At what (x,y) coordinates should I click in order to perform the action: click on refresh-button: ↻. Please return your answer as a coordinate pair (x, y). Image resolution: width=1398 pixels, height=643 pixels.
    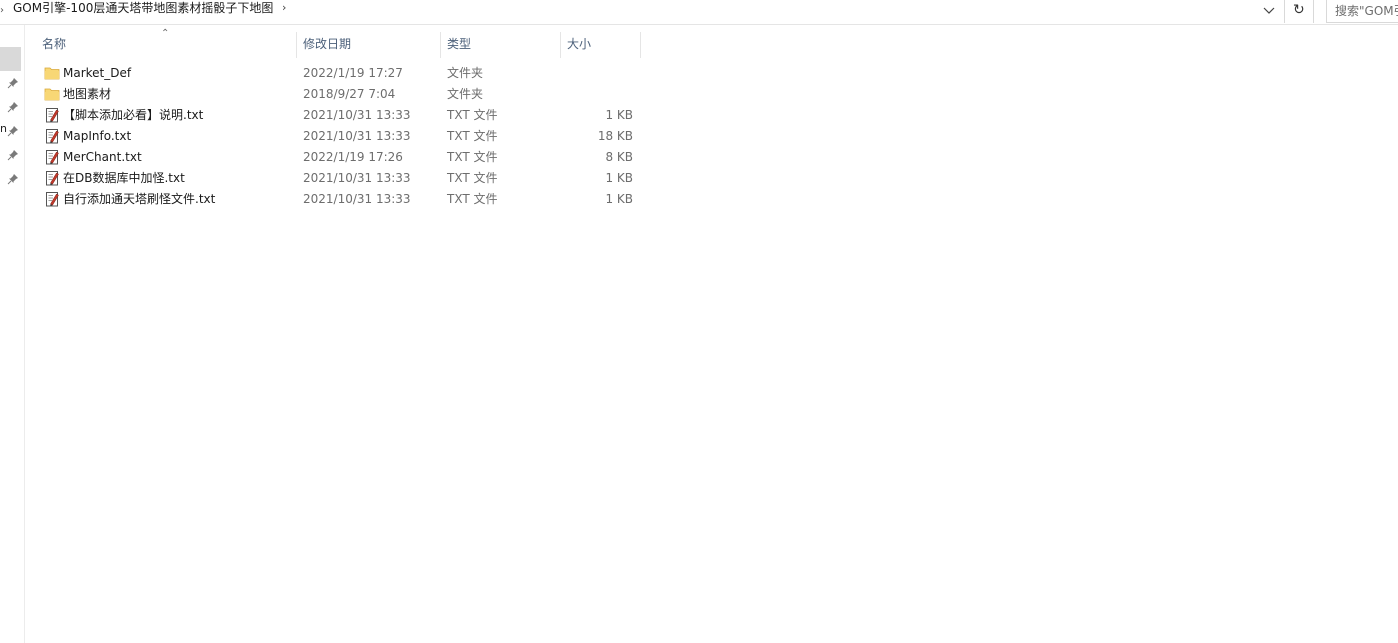
    Looking at the image, I should click on (1299, 11).